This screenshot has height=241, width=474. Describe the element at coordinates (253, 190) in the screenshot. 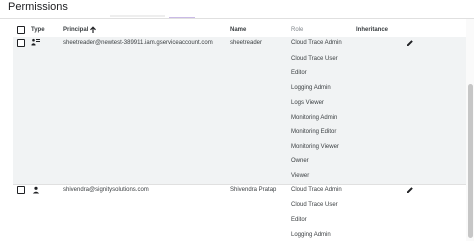

I see `principal-name: Shivendra Pratap` at that location.